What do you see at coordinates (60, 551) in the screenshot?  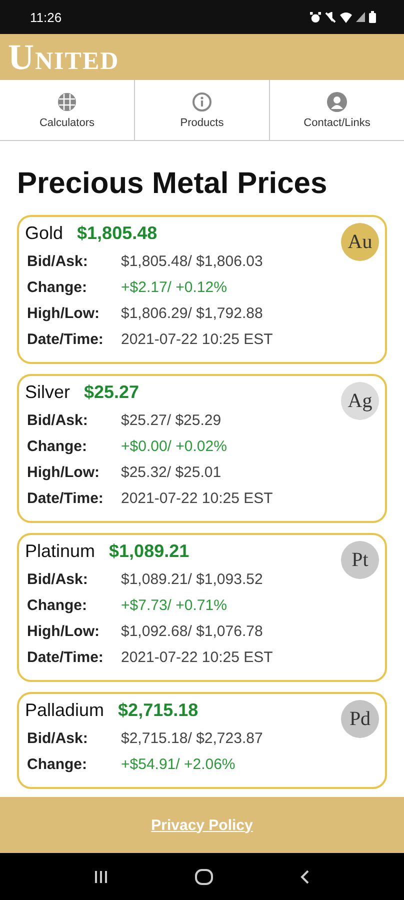 I see `metal-name: Platinum` at bounding box center [60, 551].